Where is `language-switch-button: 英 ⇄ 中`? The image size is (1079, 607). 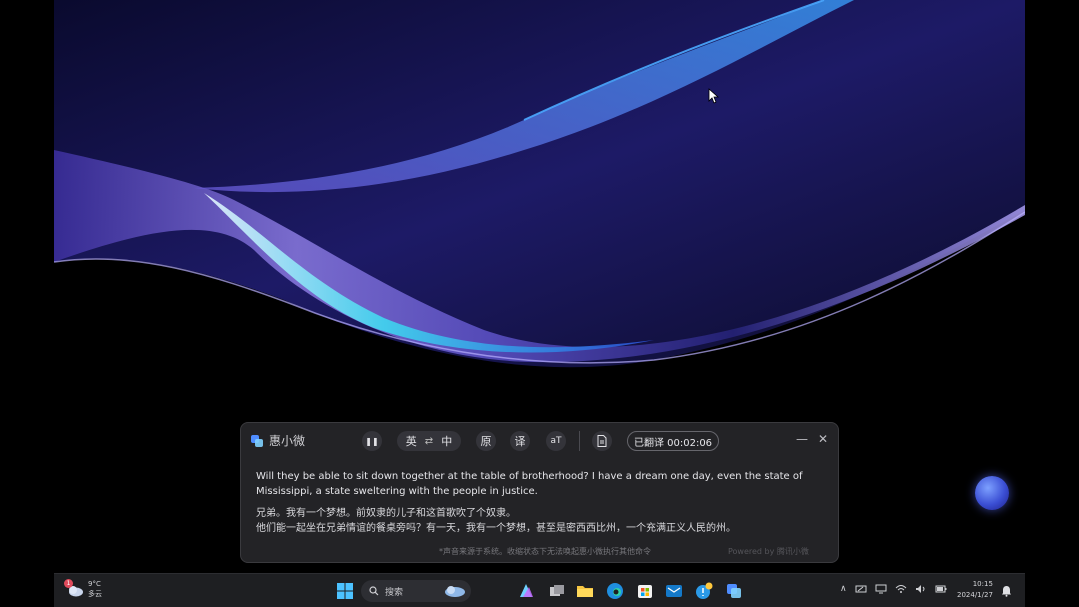
language-switch-button: 英 ⇄ 中 is located at coordinates (429, 441).